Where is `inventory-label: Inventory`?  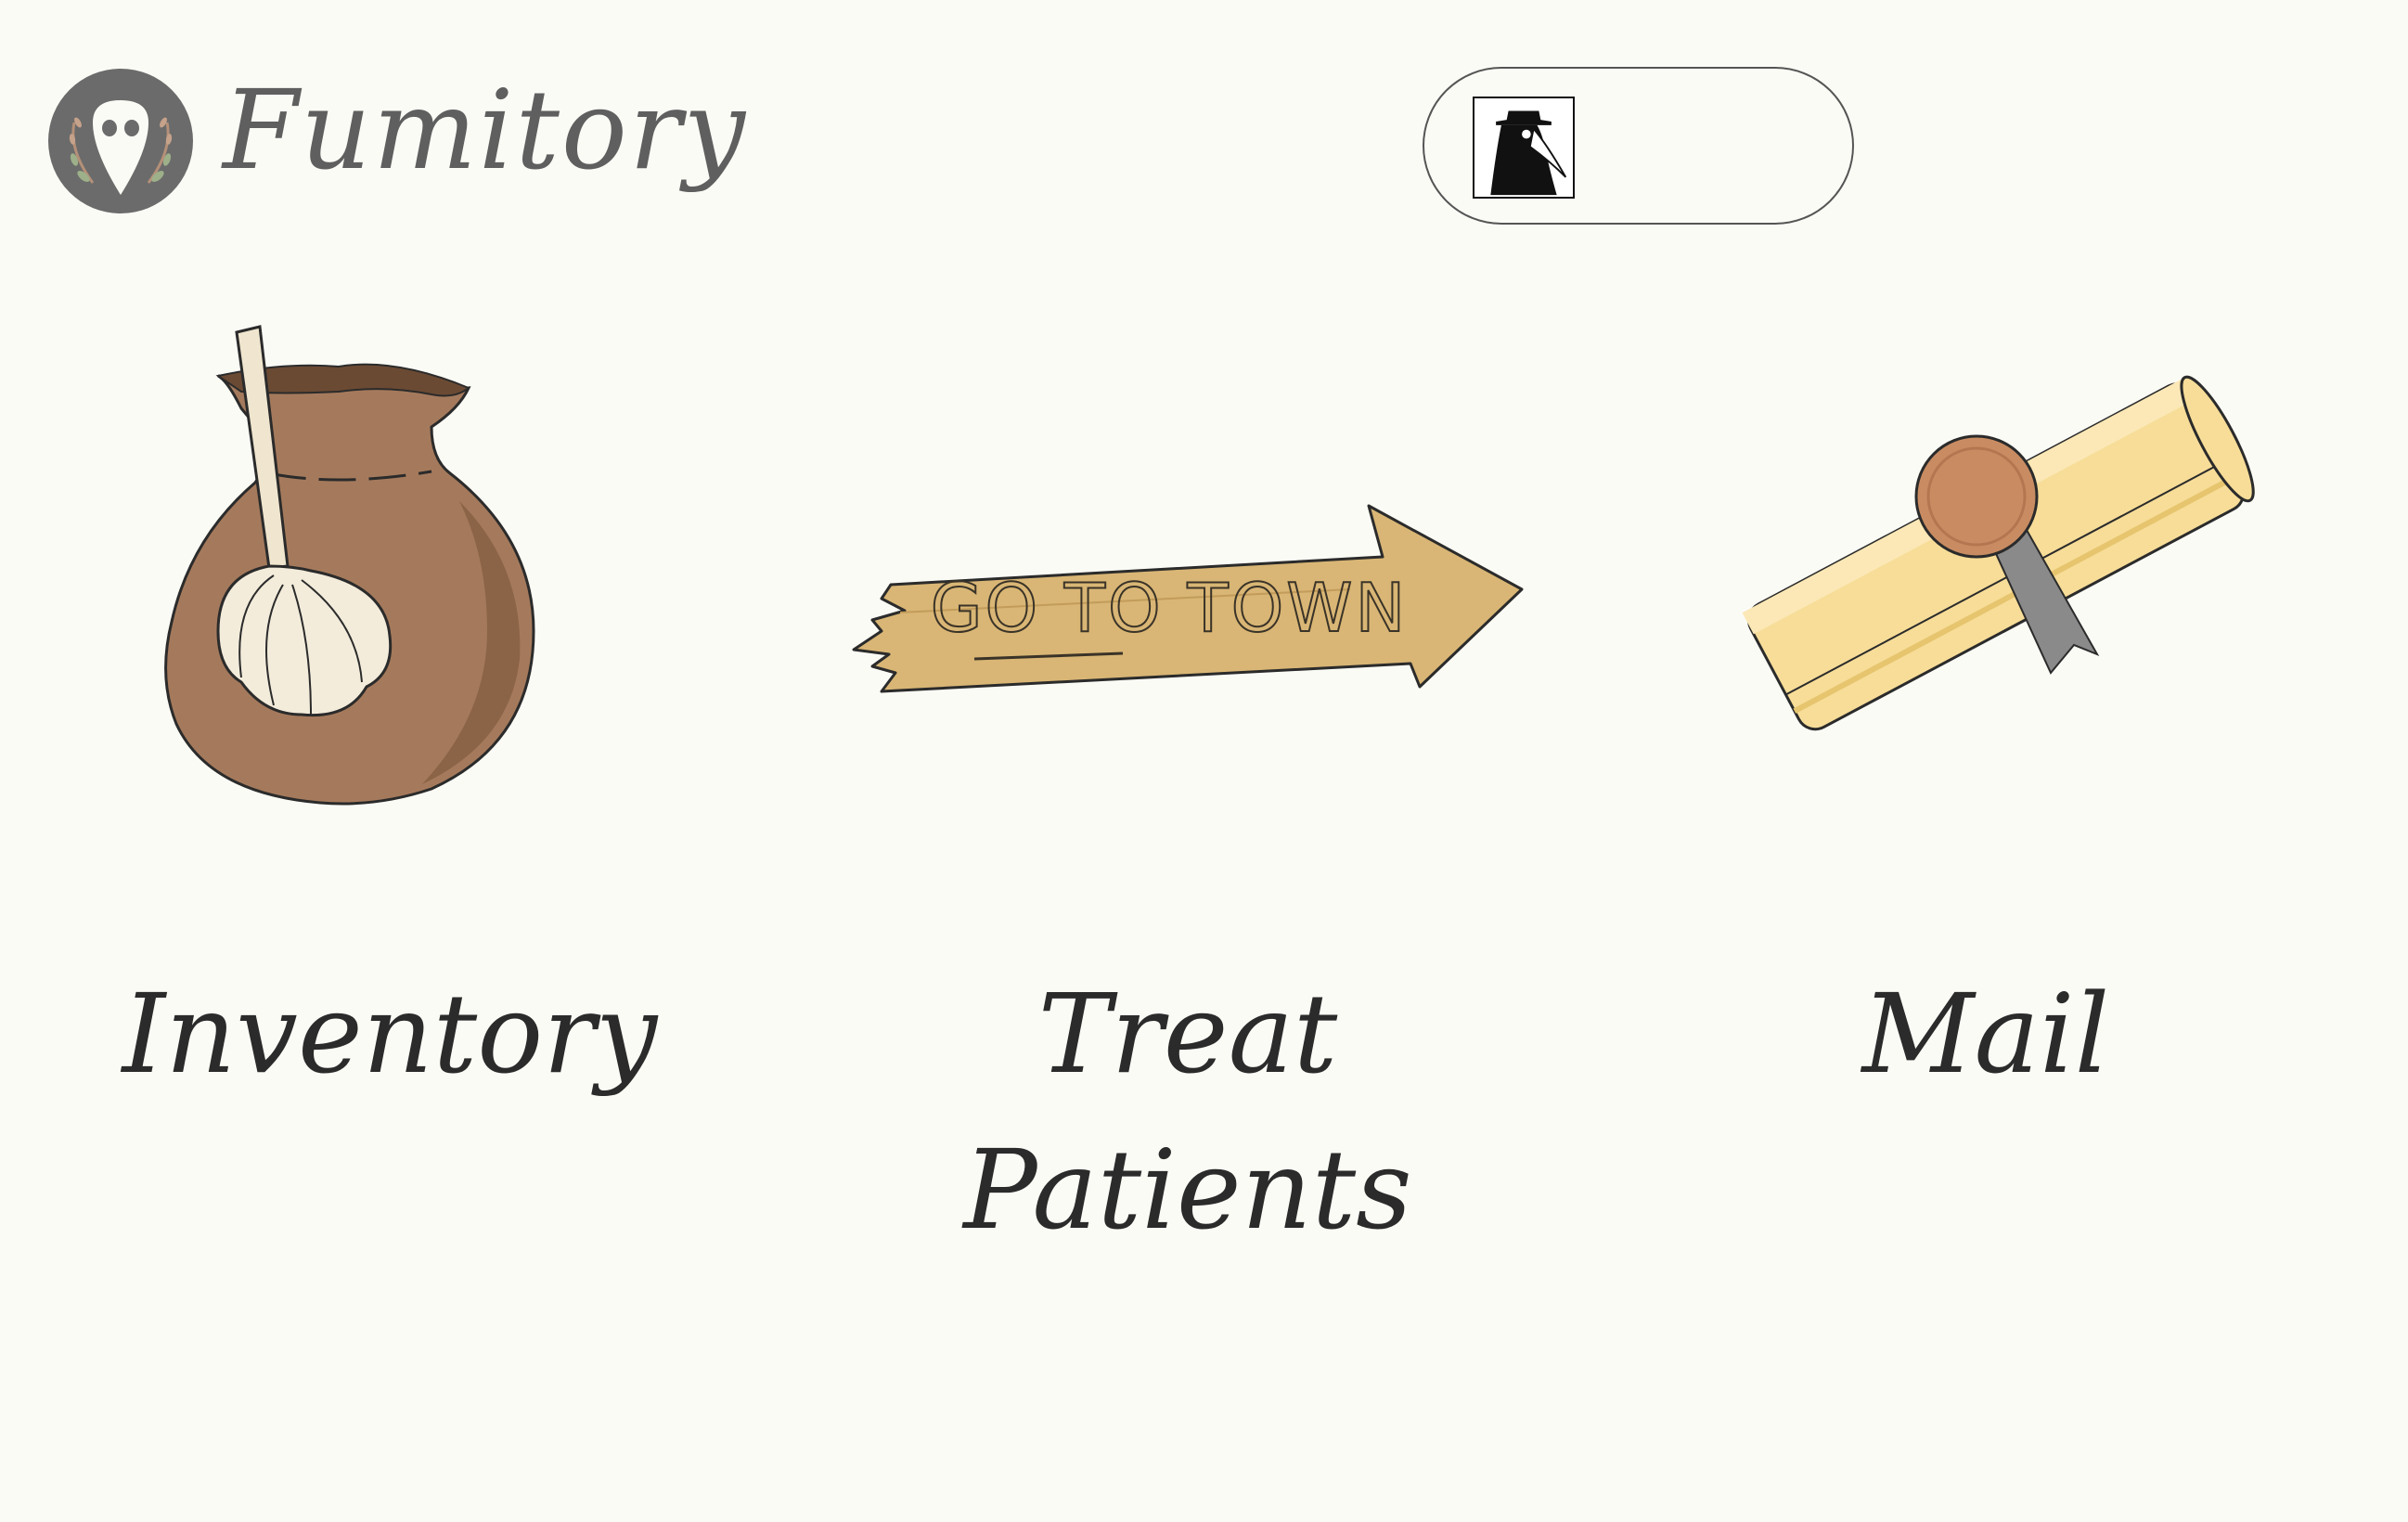
inventory-label: Inventory is located at coordinates (390, 1034).